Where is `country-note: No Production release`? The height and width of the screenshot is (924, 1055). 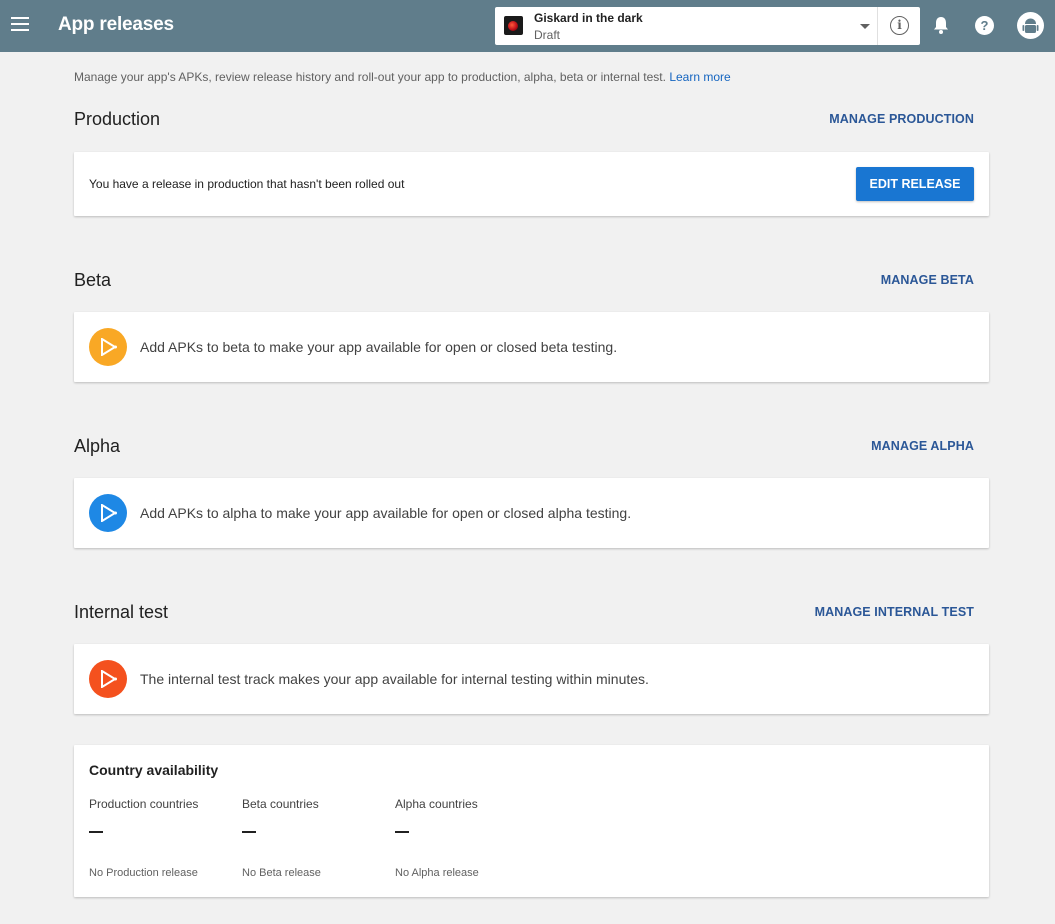 country-note: No Production release is located at coordinates (143, 873).